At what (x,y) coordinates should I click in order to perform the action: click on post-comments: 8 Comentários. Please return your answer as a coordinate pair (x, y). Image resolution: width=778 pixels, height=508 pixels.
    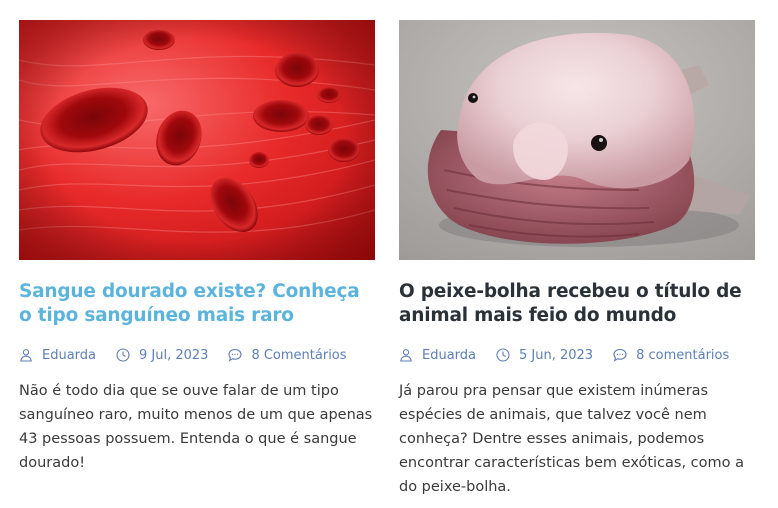
    Looking at the image, I should click on (287, 355).